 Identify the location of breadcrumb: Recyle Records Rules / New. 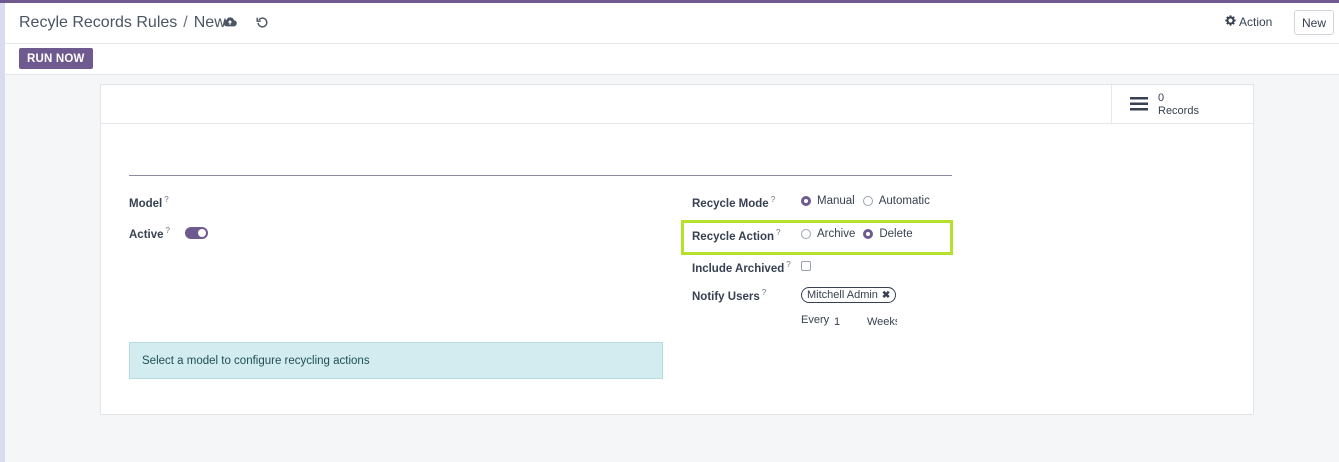
(122, 23).